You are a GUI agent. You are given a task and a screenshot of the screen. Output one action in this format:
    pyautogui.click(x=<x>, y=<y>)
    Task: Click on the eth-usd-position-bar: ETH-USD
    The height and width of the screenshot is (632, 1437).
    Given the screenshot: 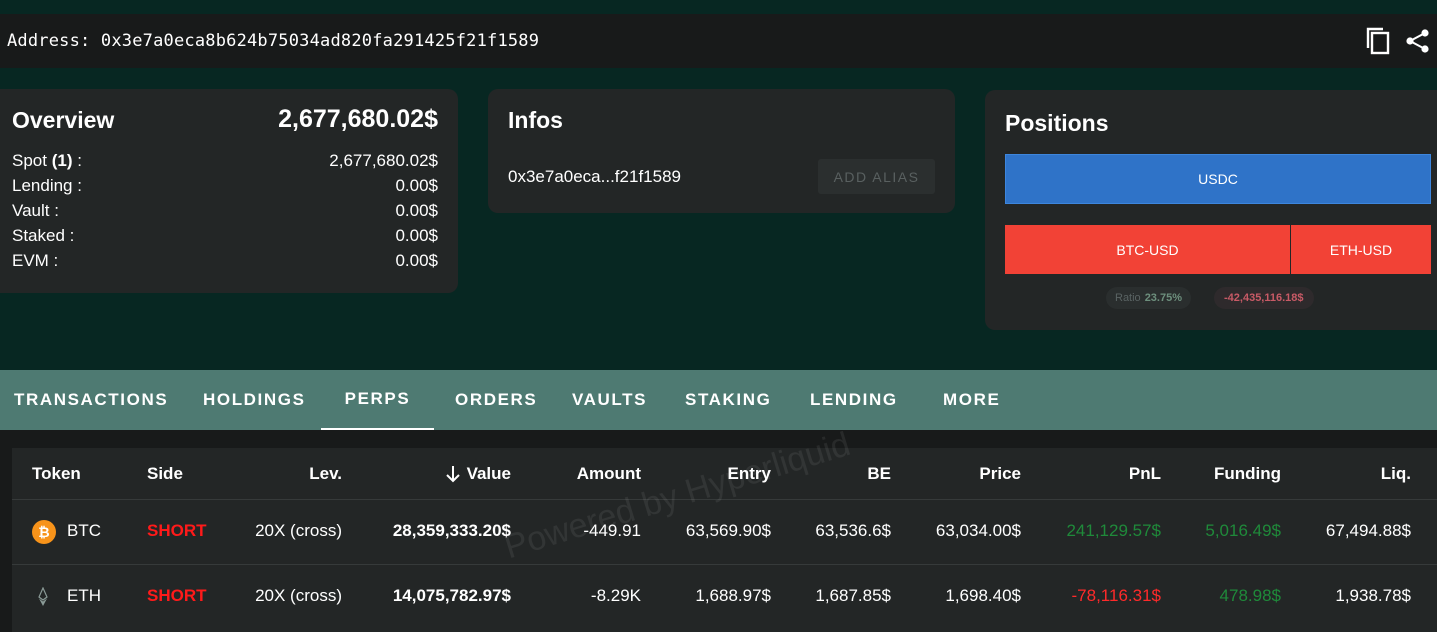 What is the action you would take?
    pyautogui.click(x=1361, y=249)
    